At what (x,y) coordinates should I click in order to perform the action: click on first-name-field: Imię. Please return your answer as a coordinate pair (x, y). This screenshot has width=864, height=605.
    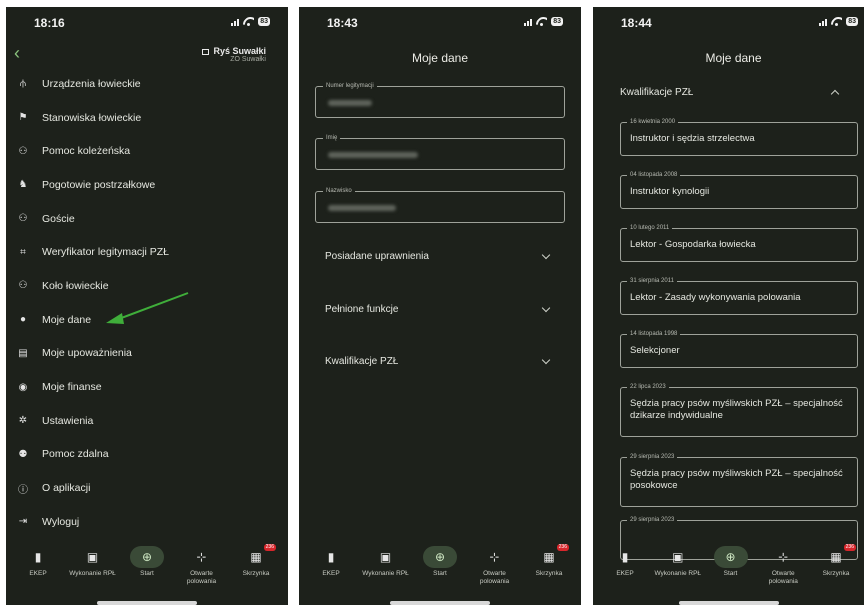
    Looking at the image, I should click on (440, 152).